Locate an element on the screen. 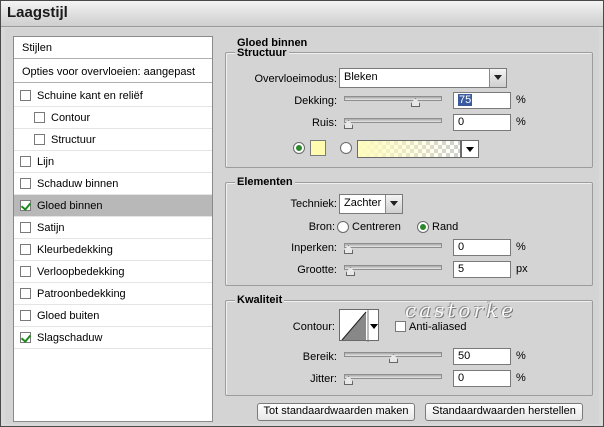  style-item: Satijn is located at coordinates (113, 228).